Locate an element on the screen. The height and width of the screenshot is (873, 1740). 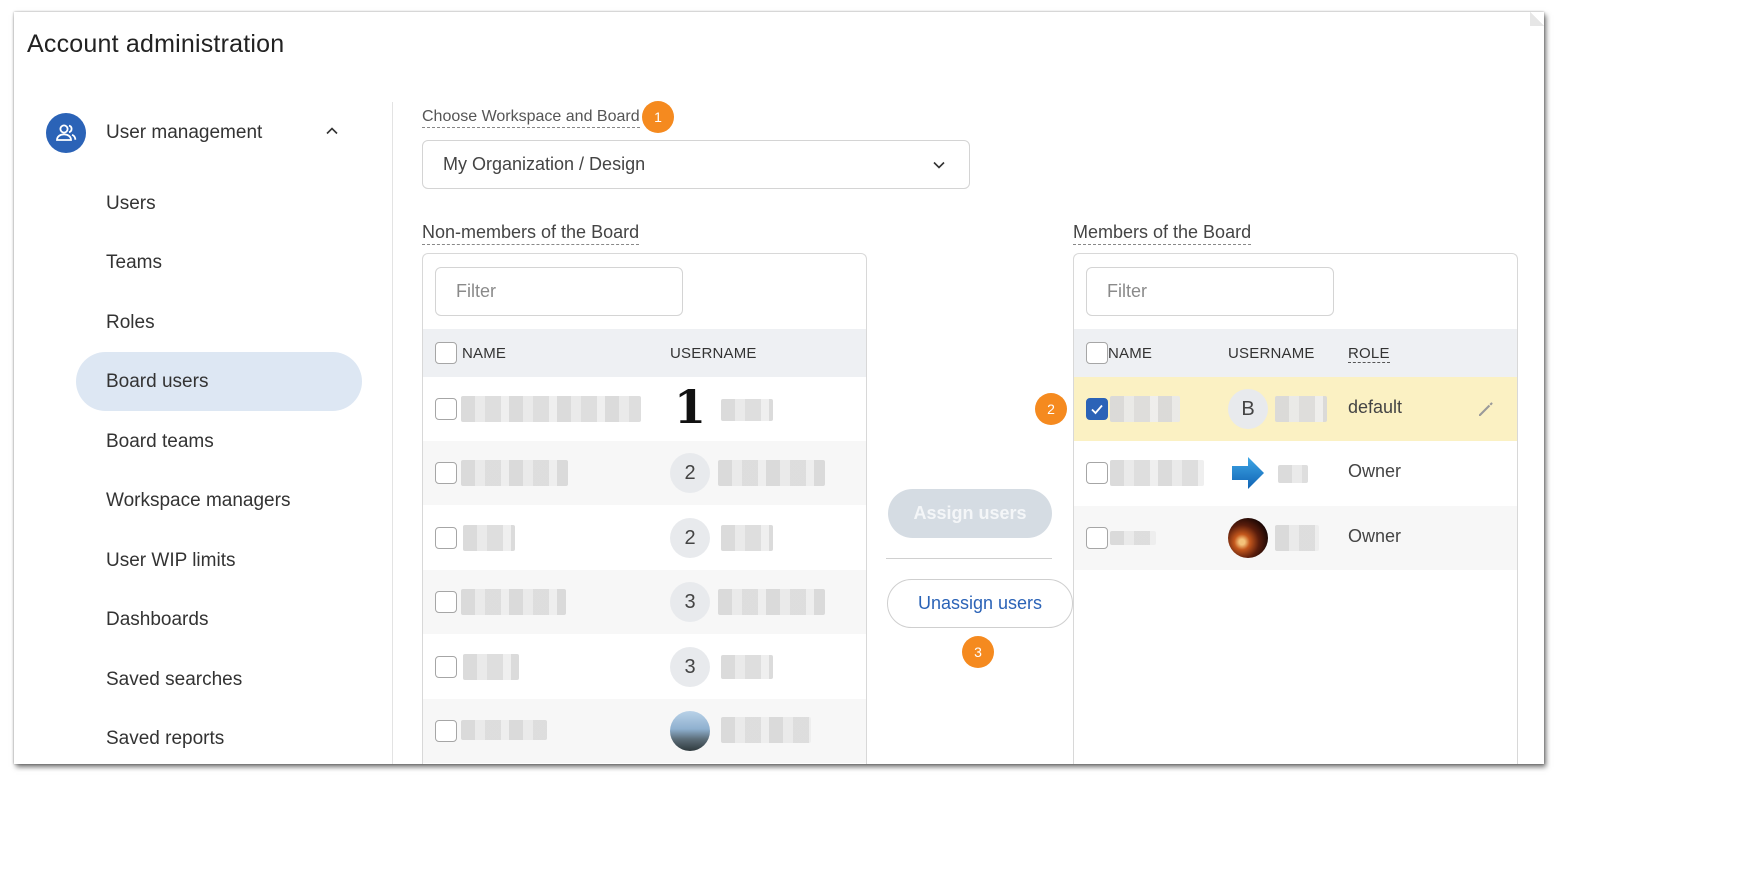
step-badge-3: 3 is located at coordinates (978, 652).